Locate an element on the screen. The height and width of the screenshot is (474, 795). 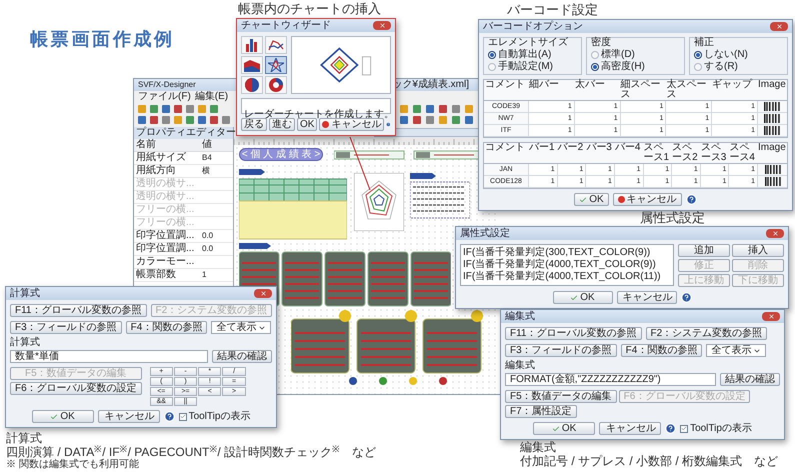
report-title: < 個 人 成 績 表 > is located at coordinates (281, 155).